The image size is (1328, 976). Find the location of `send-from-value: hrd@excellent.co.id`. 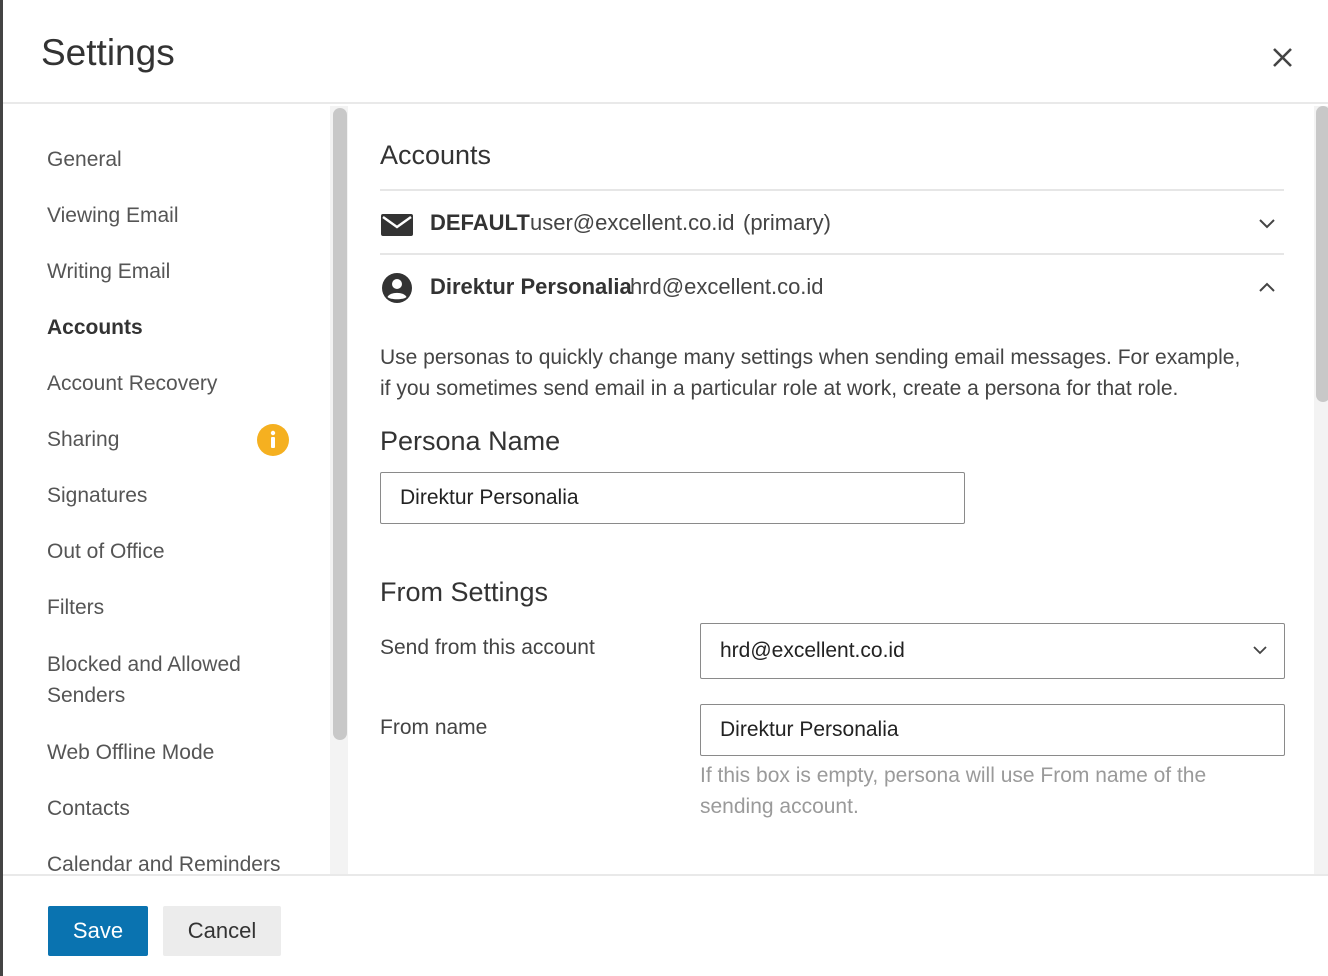

send-from-value: hrd@excellent.co.id is located at coordinates (812, 650).